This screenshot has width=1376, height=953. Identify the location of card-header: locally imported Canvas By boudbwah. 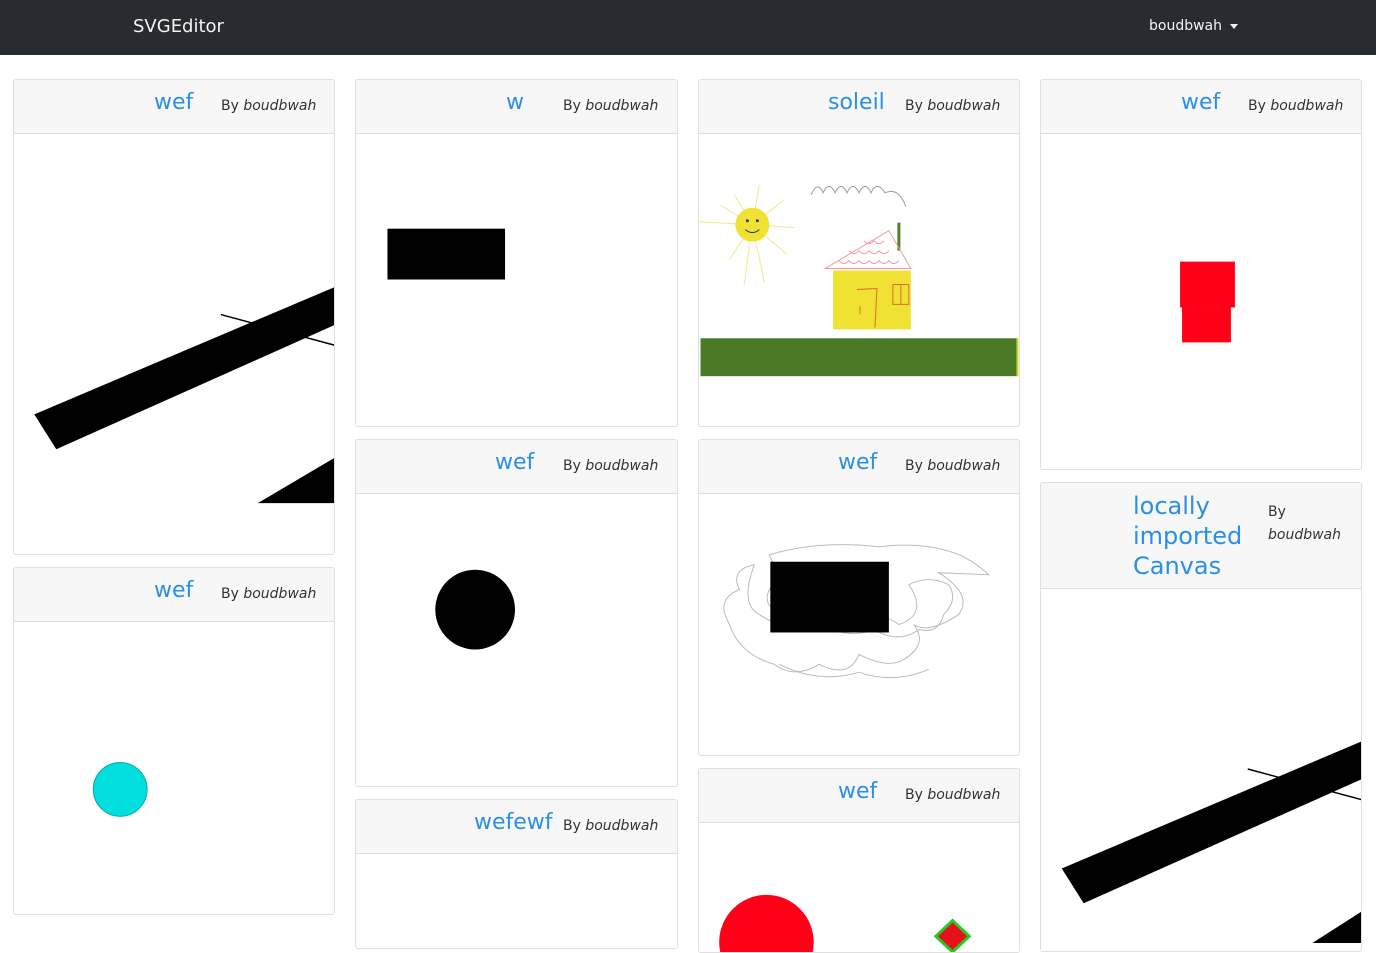
(1201, 536).